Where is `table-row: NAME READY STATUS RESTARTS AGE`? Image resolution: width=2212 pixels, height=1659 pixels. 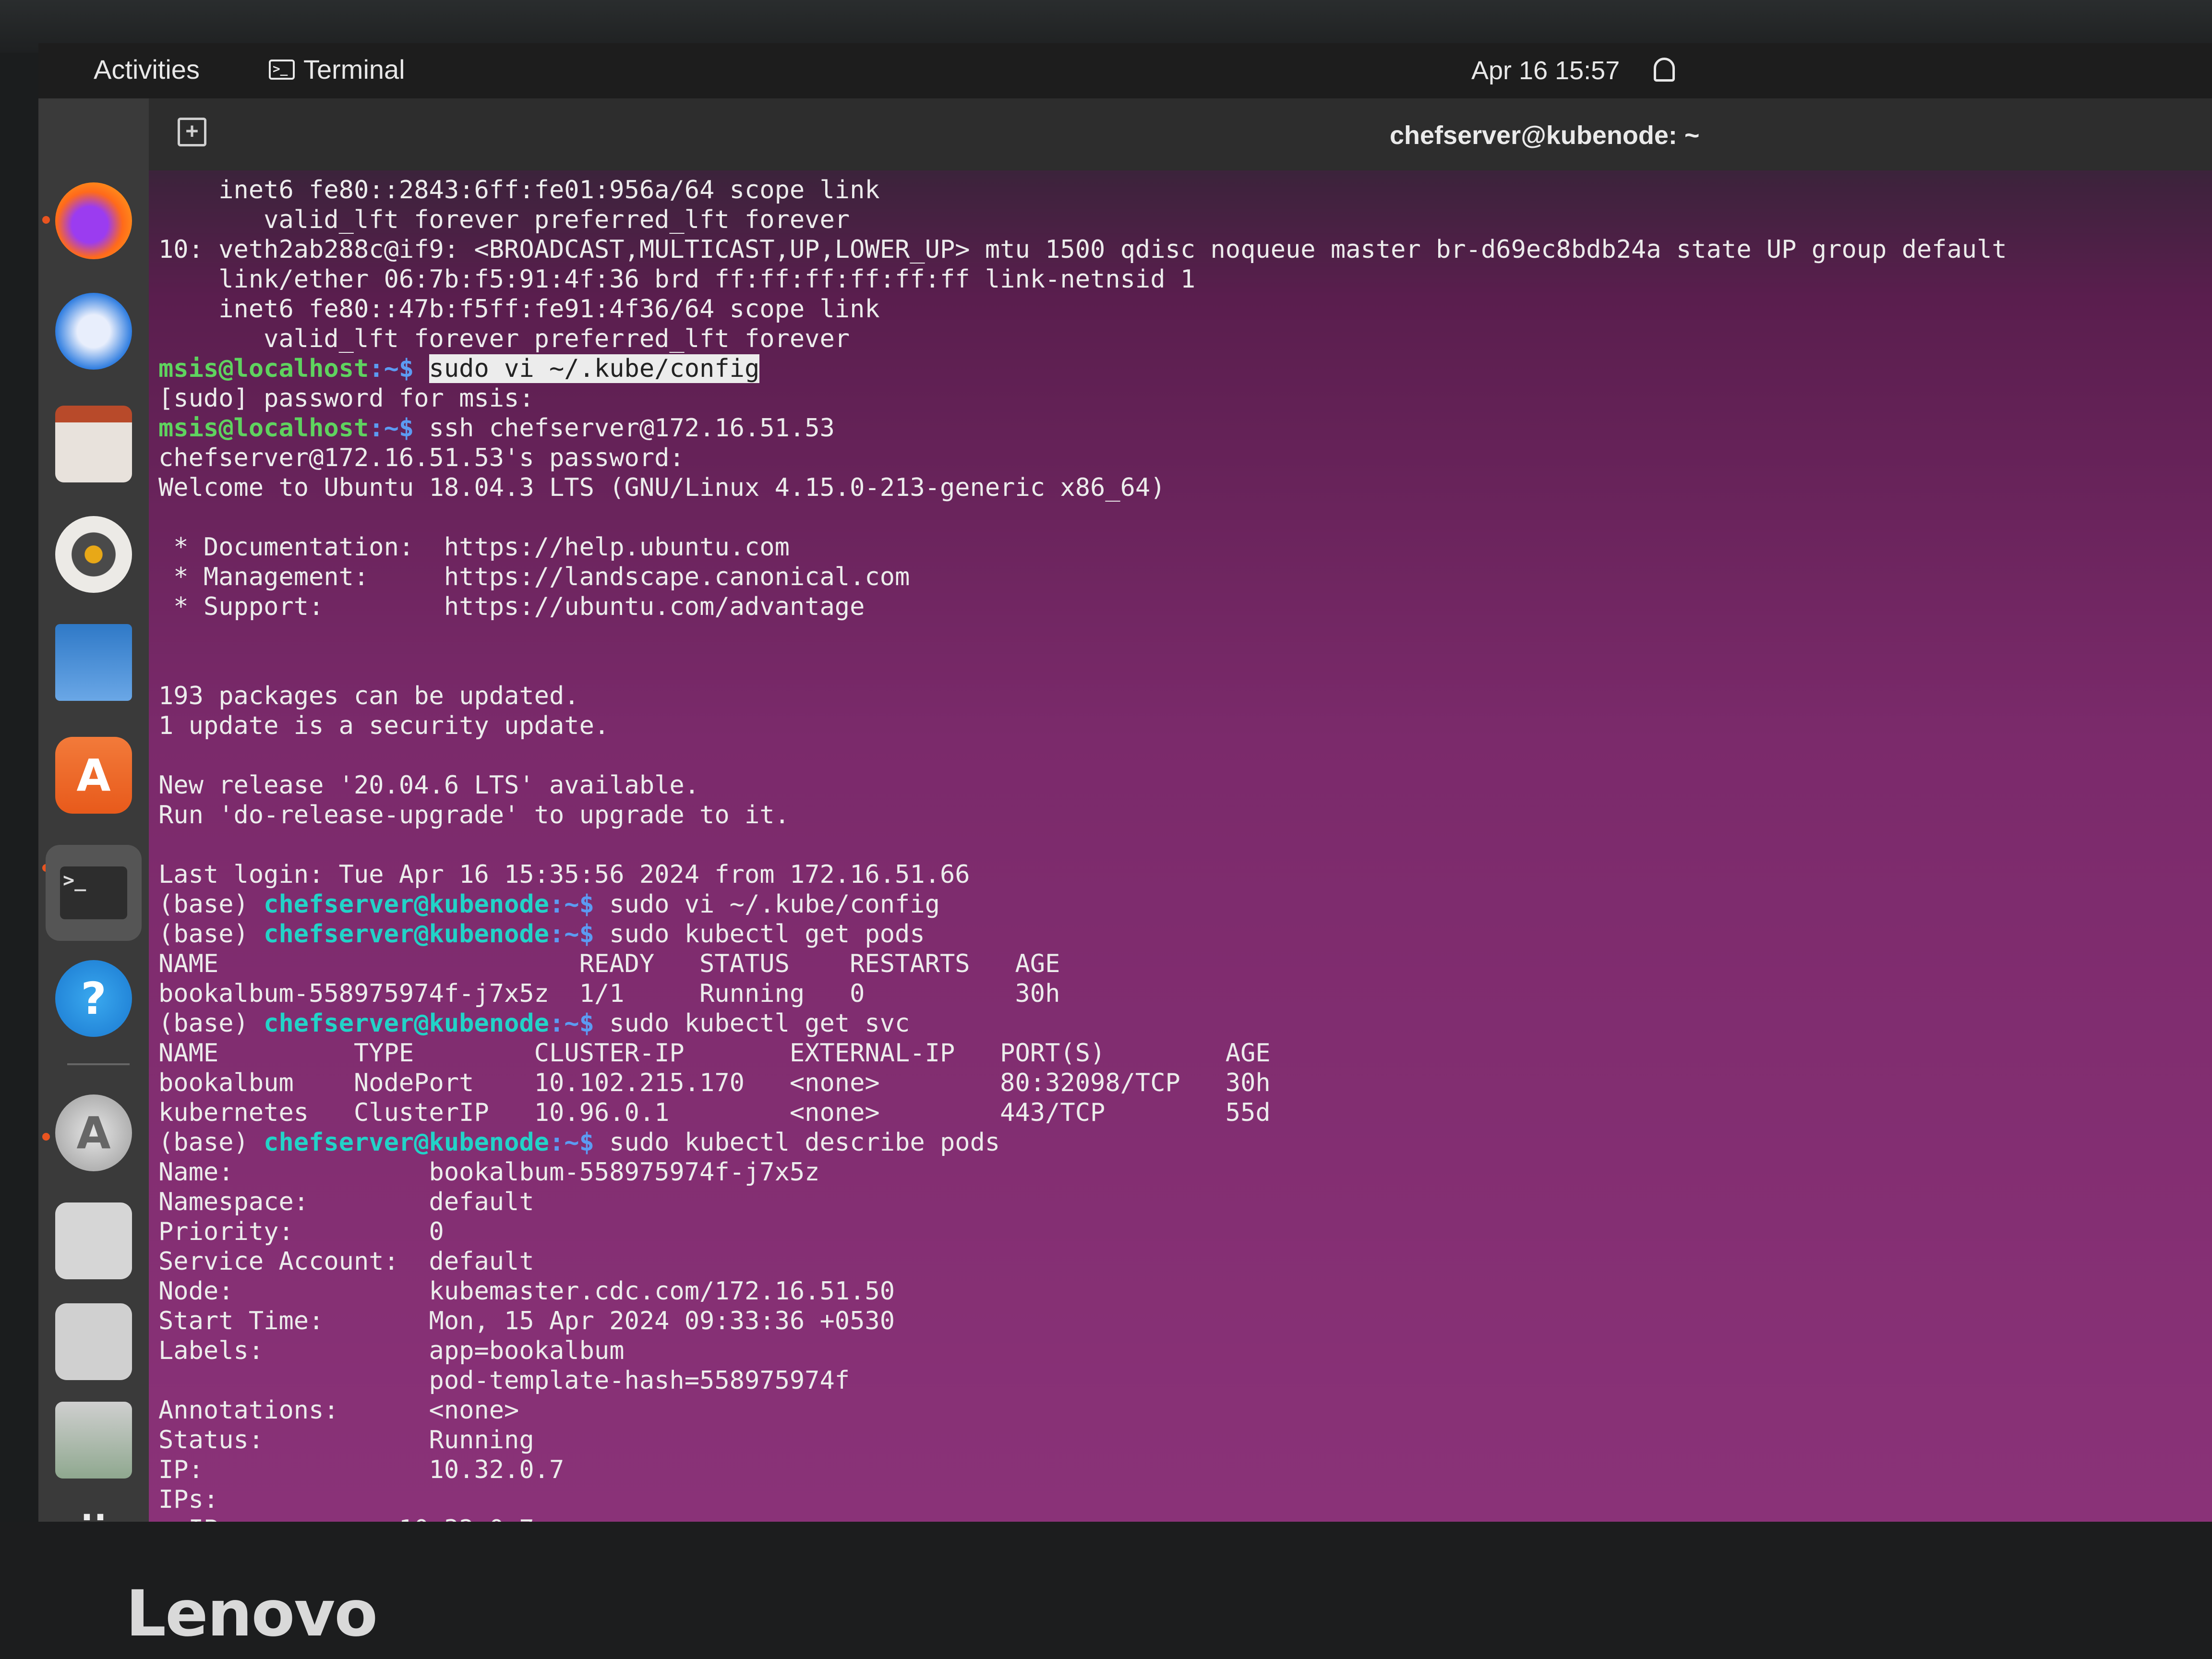
table-row: NAME READY STATUS RESTARTS AGE is located at coordinates (609, 964).